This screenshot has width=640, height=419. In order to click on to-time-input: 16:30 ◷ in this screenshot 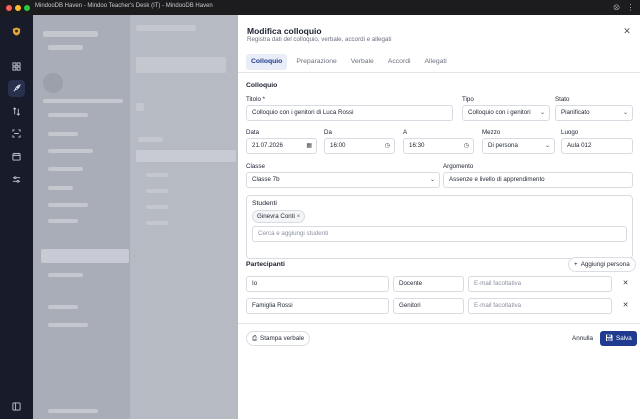, I will do `click(438, 146)`.